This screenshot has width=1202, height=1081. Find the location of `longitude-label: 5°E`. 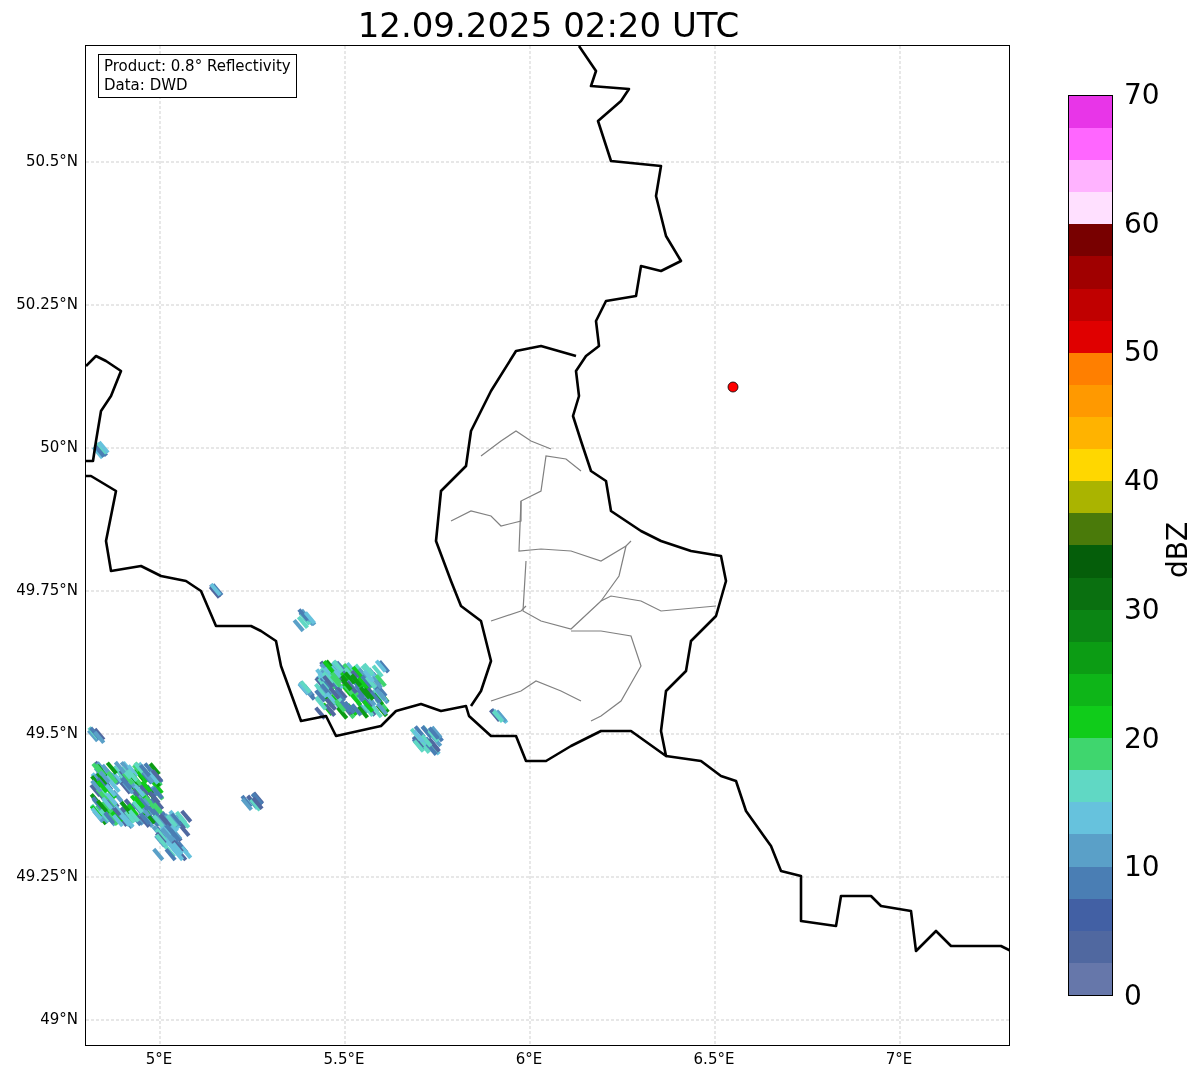

longitude-label: 5°E is located at coordinates (159, 1059).